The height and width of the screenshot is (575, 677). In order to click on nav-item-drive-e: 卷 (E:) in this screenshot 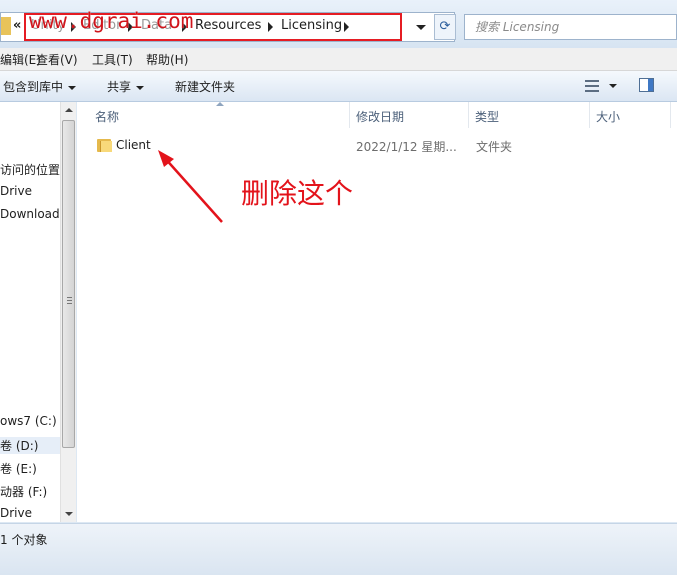, I will do `click(18, 468)`.